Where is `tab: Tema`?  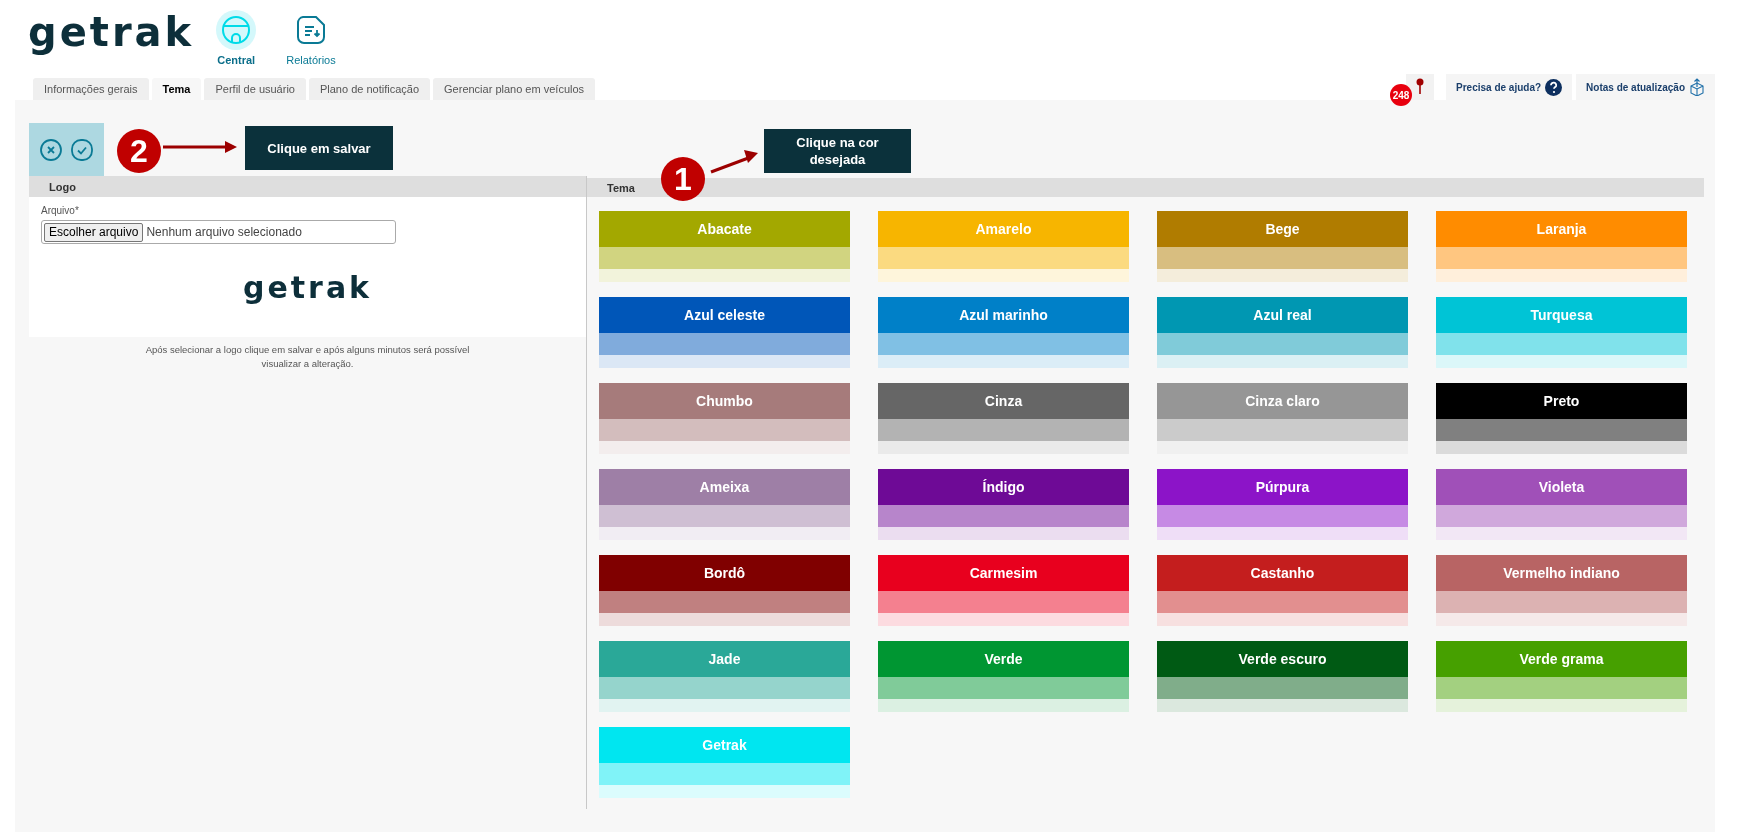
tab: Tema is located at coordinates (176, 89).